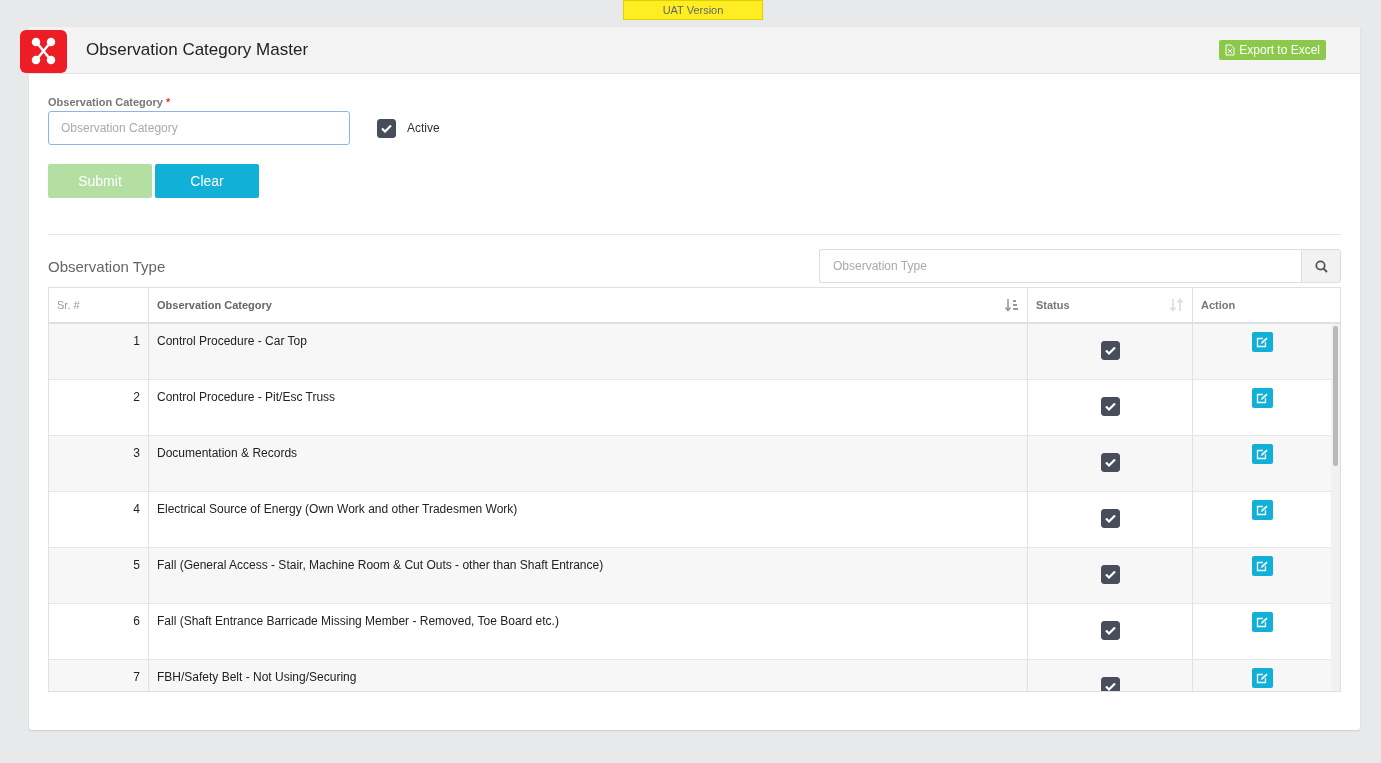 The width and height of the screenshot is (1381, 763). What do you see at coordinates (136, 509) in the screenshot?
I see `row-number: 4` at bounding box center [136, 509].